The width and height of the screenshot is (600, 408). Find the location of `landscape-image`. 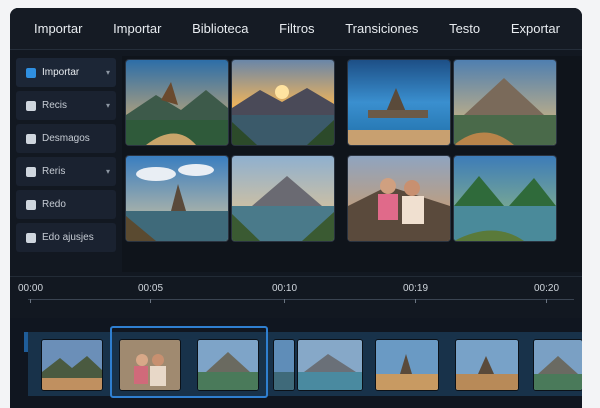

landscape-image is located at coordinates (177, 102).